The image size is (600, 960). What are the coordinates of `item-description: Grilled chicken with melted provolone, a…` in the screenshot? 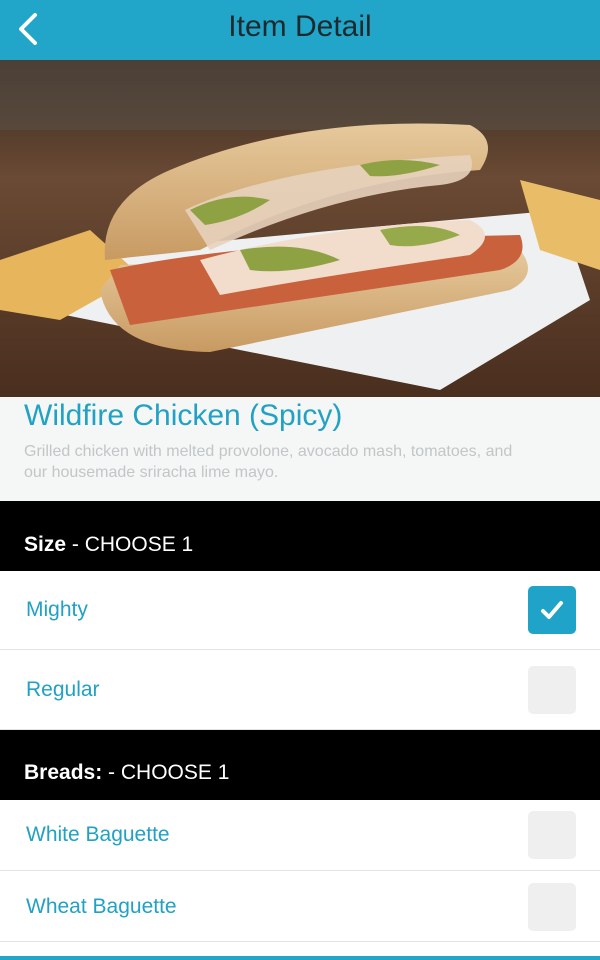 It's located at (268, 462).